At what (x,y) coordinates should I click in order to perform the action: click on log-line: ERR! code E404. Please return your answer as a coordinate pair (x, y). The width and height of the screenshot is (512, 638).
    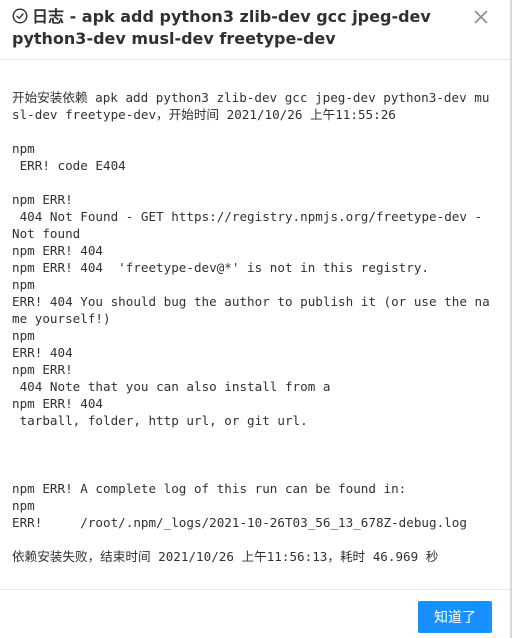
    Looking at the image, I should click on (69, 165).